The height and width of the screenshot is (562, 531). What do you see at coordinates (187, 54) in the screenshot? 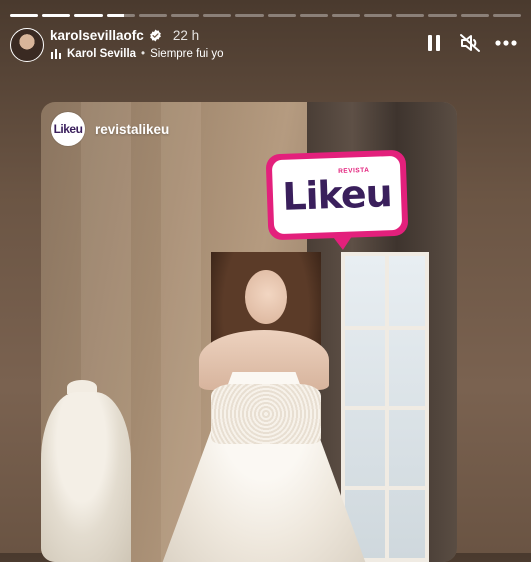
I see `music-song: Siempre fui yo` at bounding box center [187, 54].